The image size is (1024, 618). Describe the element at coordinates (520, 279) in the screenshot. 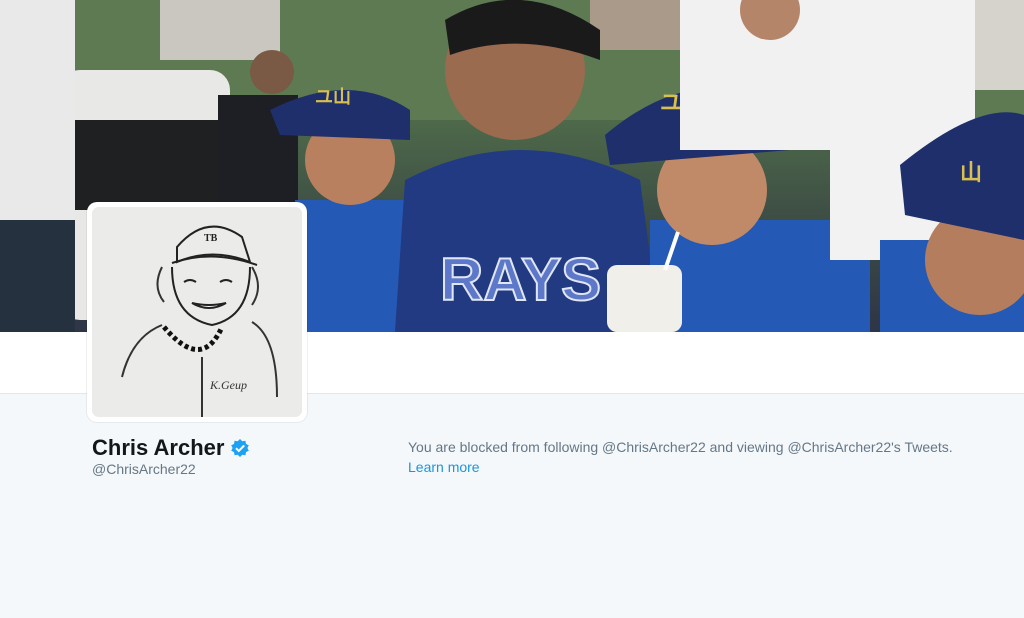

I see `svg-text: RAYS` at that location.